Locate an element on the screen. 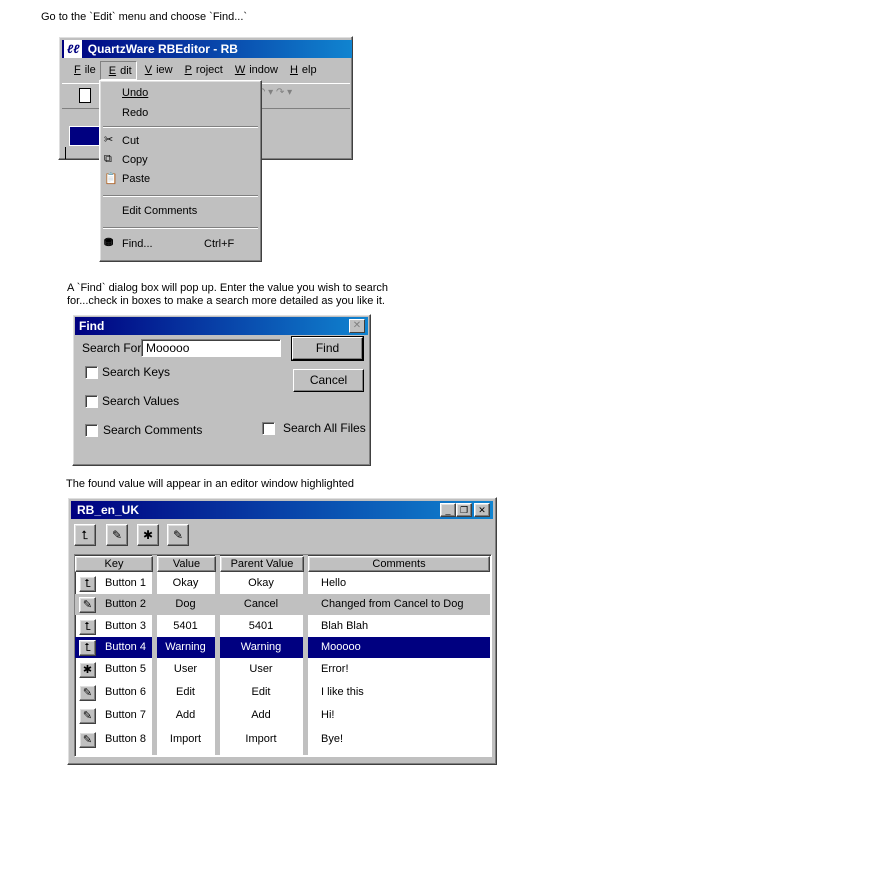 Image resolution: width=894 pixels, height=882 pixels. menu-item-edit-comments: Edit Comments is located at coordinates (159, 211).